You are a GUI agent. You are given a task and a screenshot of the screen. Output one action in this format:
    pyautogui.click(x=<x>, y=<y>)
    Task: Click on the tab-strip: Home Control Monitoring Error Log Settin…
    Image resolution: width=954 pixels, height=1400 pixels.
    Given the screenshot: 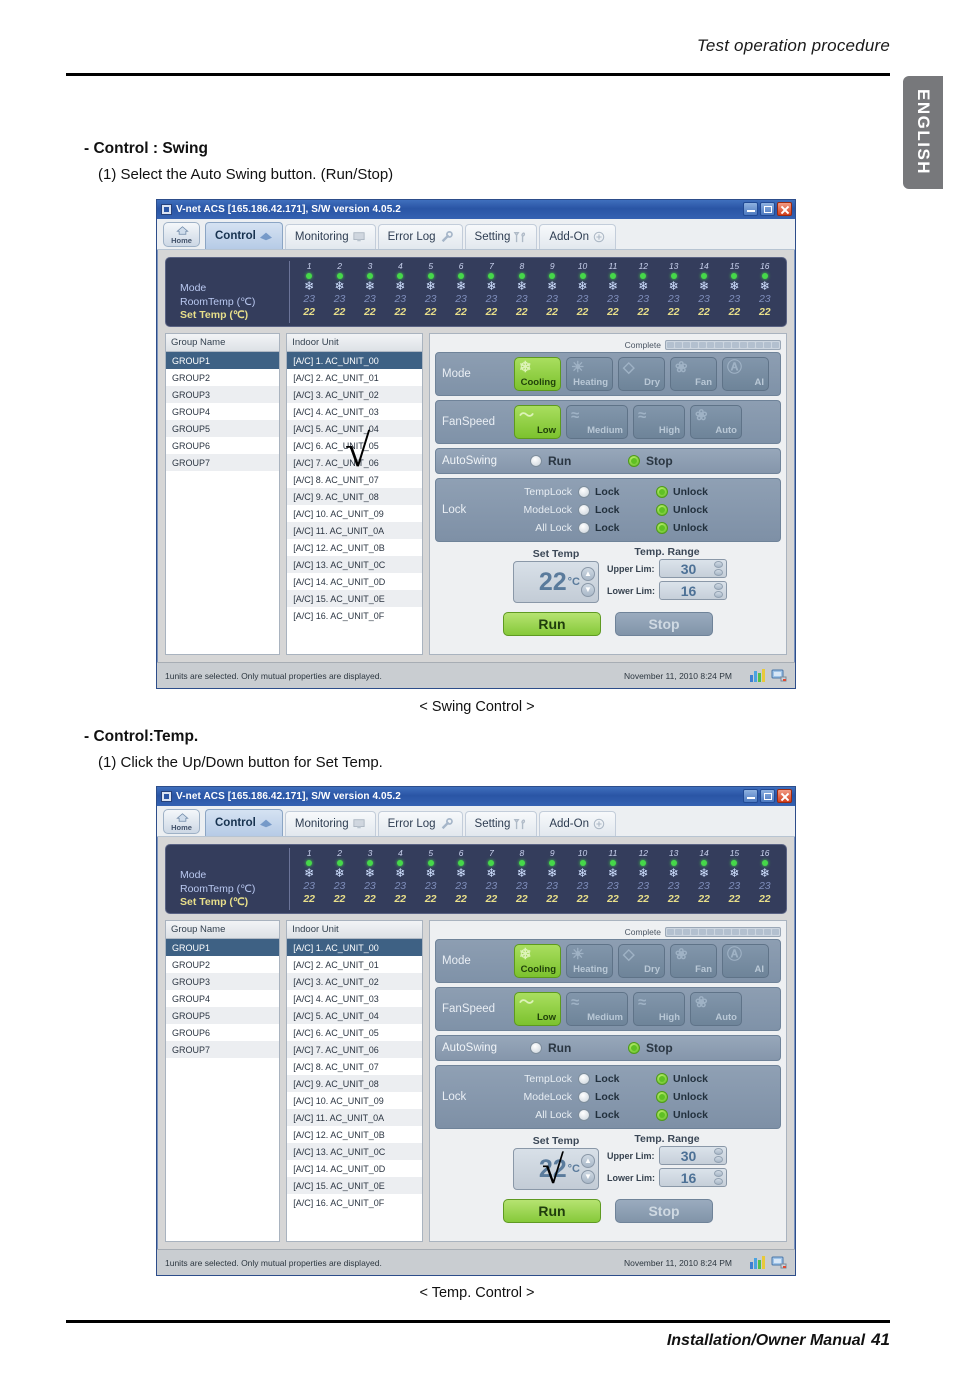 What is the action you would take?
    pyautogui.click(x=476, y=234)
    